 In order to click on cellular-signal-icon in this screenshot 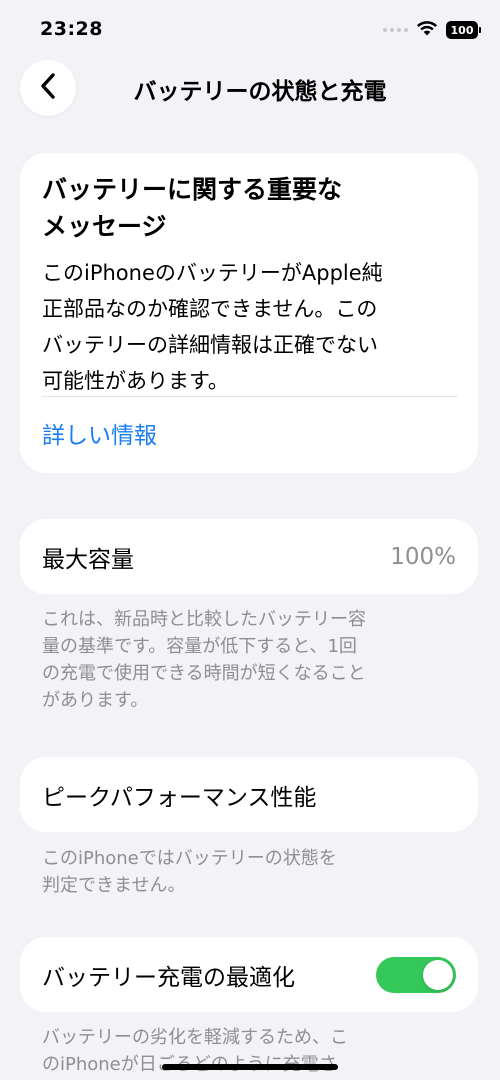, I will do `click(395, 30)`.